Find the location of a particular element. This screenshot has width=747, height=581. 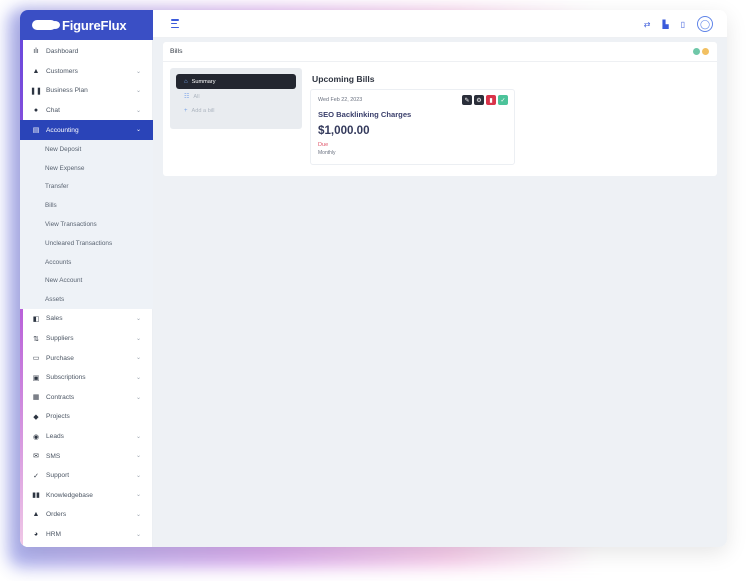

sidebar-item-projects: ◆ Projects is located at coordinates (86, 417).